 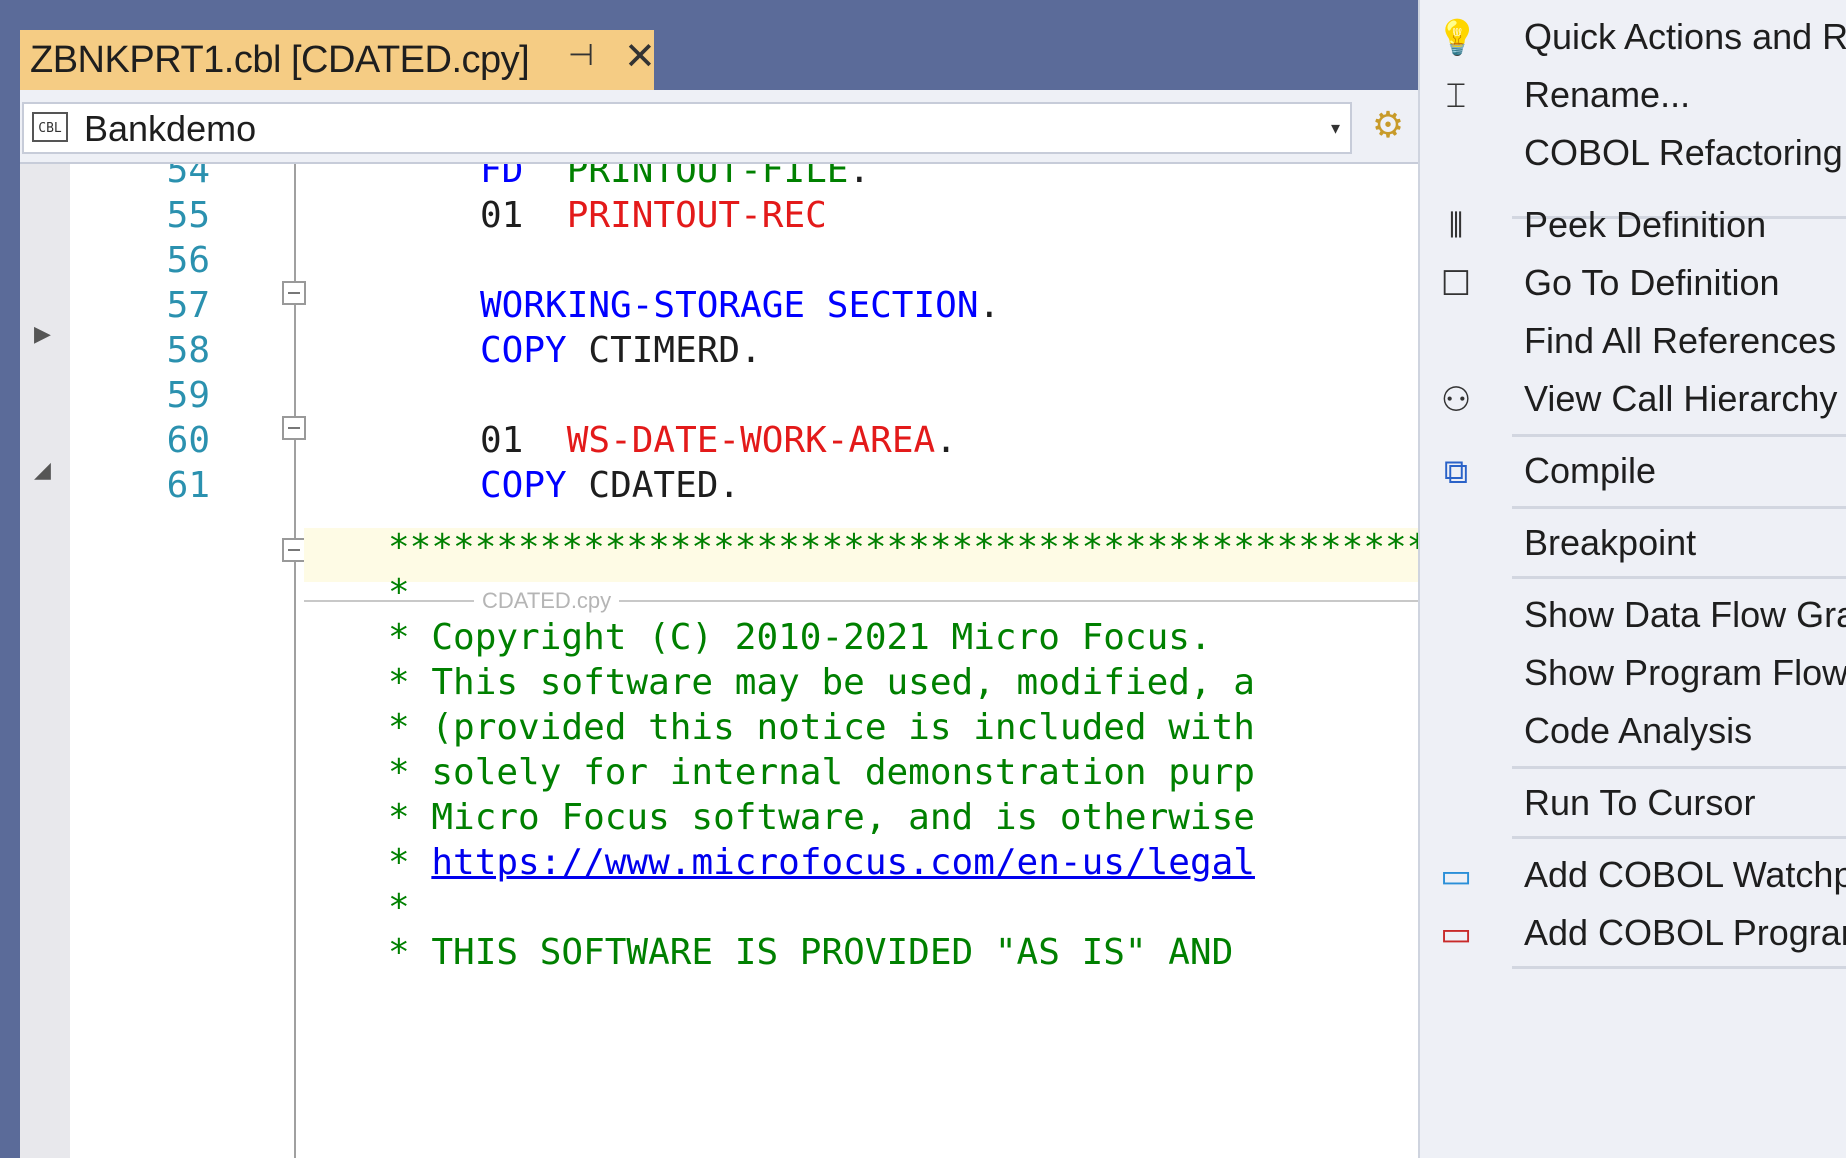 What do you see at coordinates (1685, 932) in the screenshot?
I see `menu-item-label: Add COBOL Prograr` at bounding box center [1685, 932].